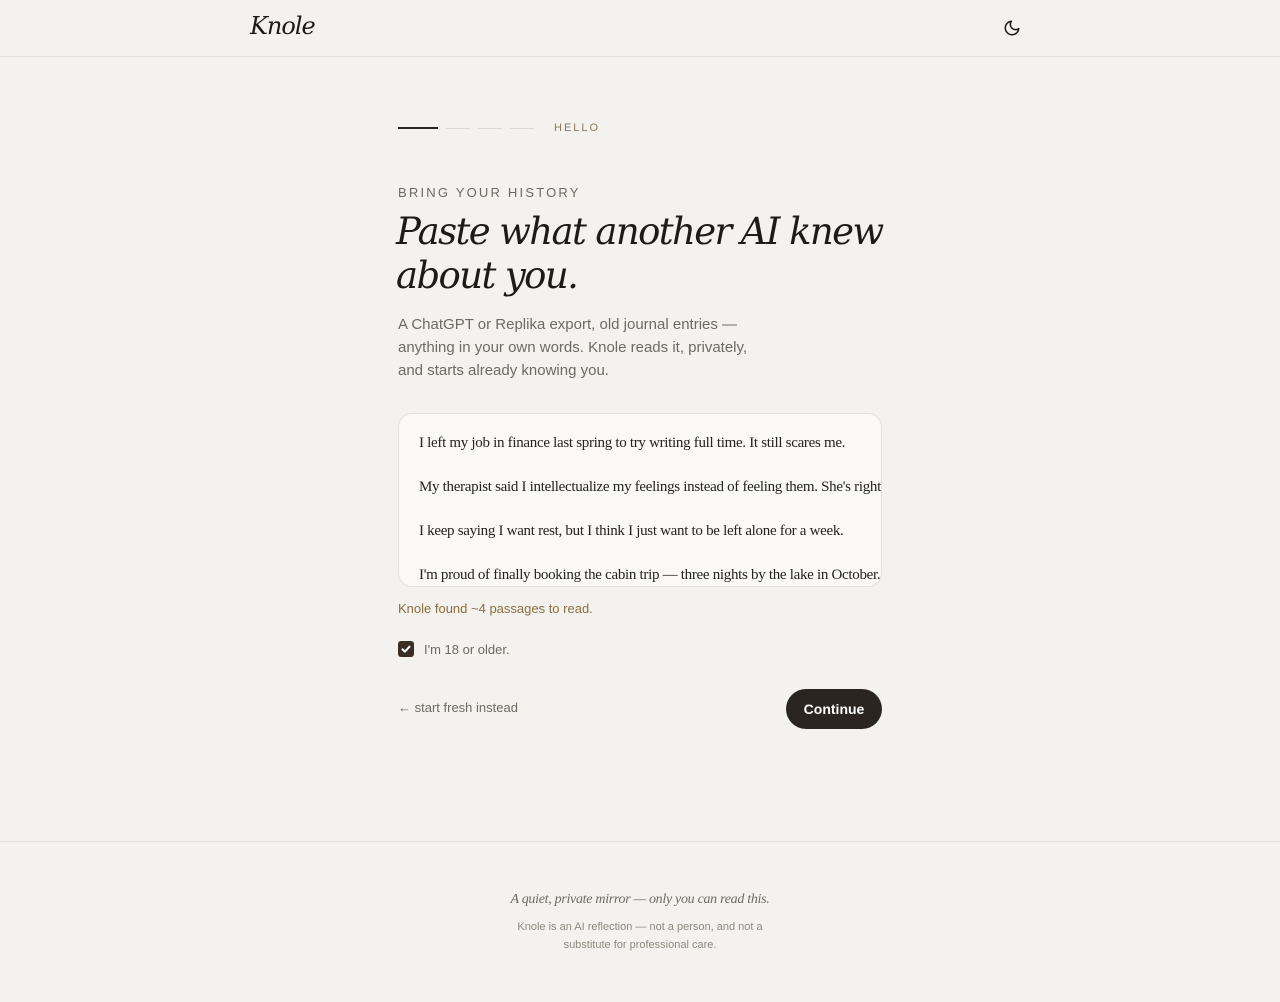  What do you see at coordinates (640, 253) in the screenshot?
I see `page-title: Paste what another AI knew about you.` at bounding box center [640, 253].